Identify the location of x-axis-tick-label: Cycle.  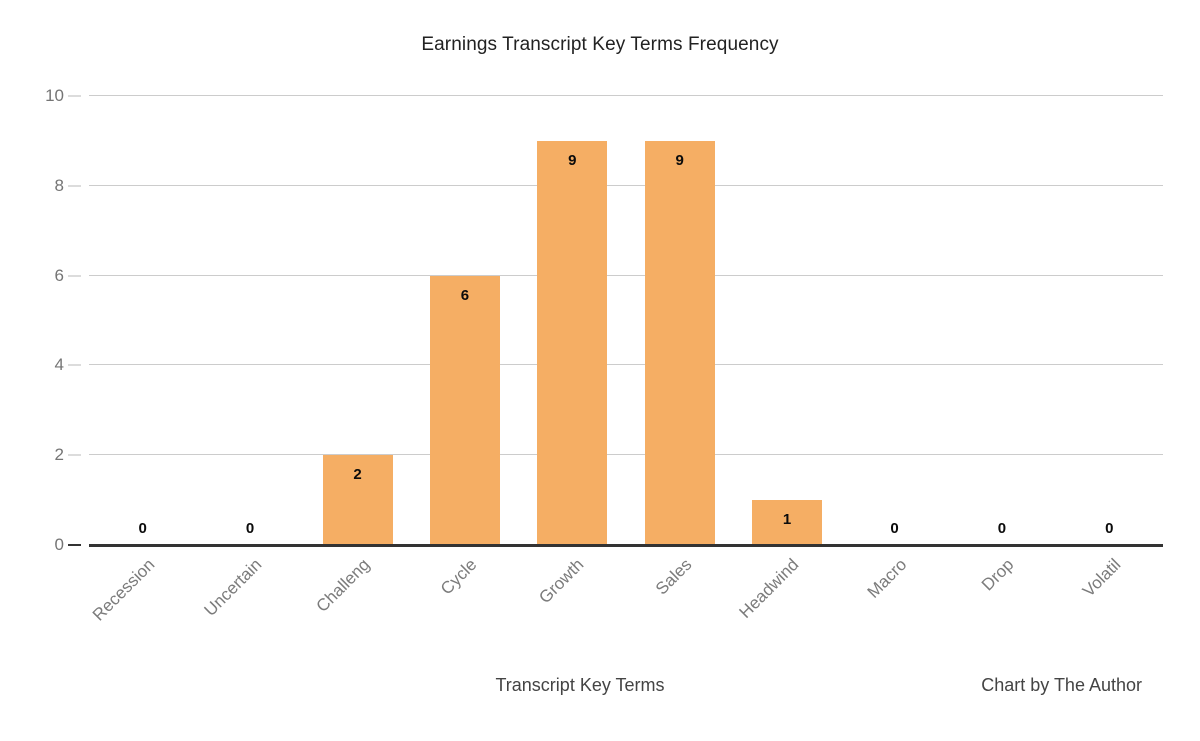
(458, 577).